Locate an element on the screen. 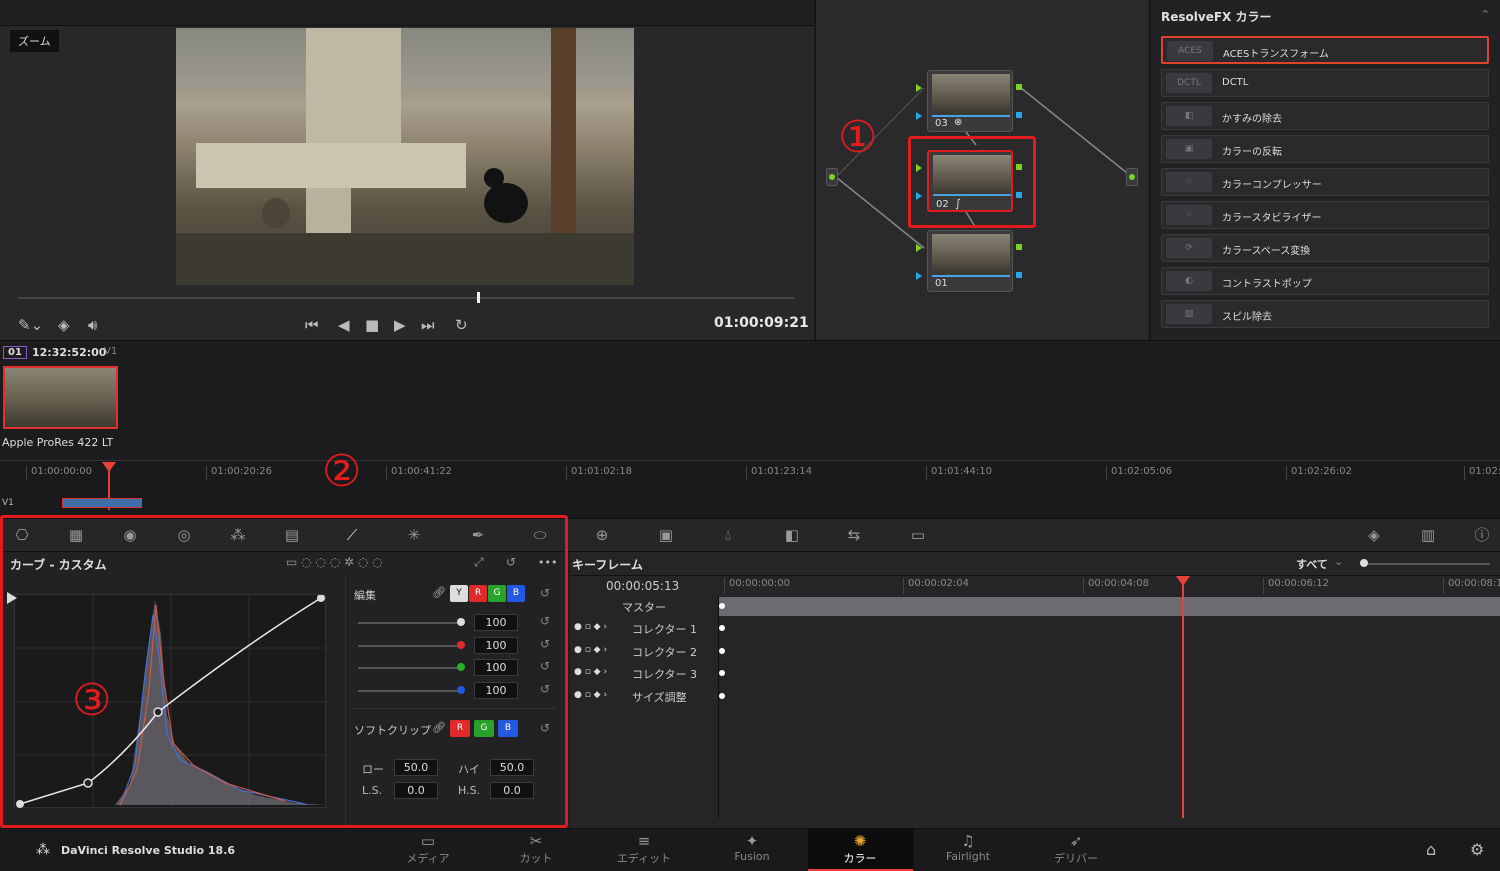 This screenshot has height=871, width=1500. fx-item-compressor: ⁘ カラーコンプレッサー is located at coordinates (1325, 182).